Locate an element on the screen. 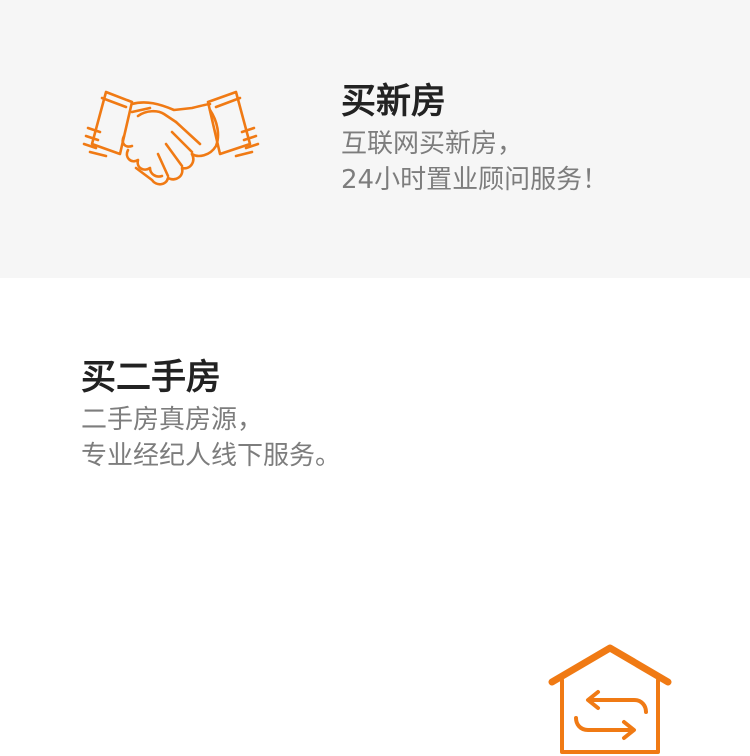  house-exchange-icon is located at coordinates (610, 699).